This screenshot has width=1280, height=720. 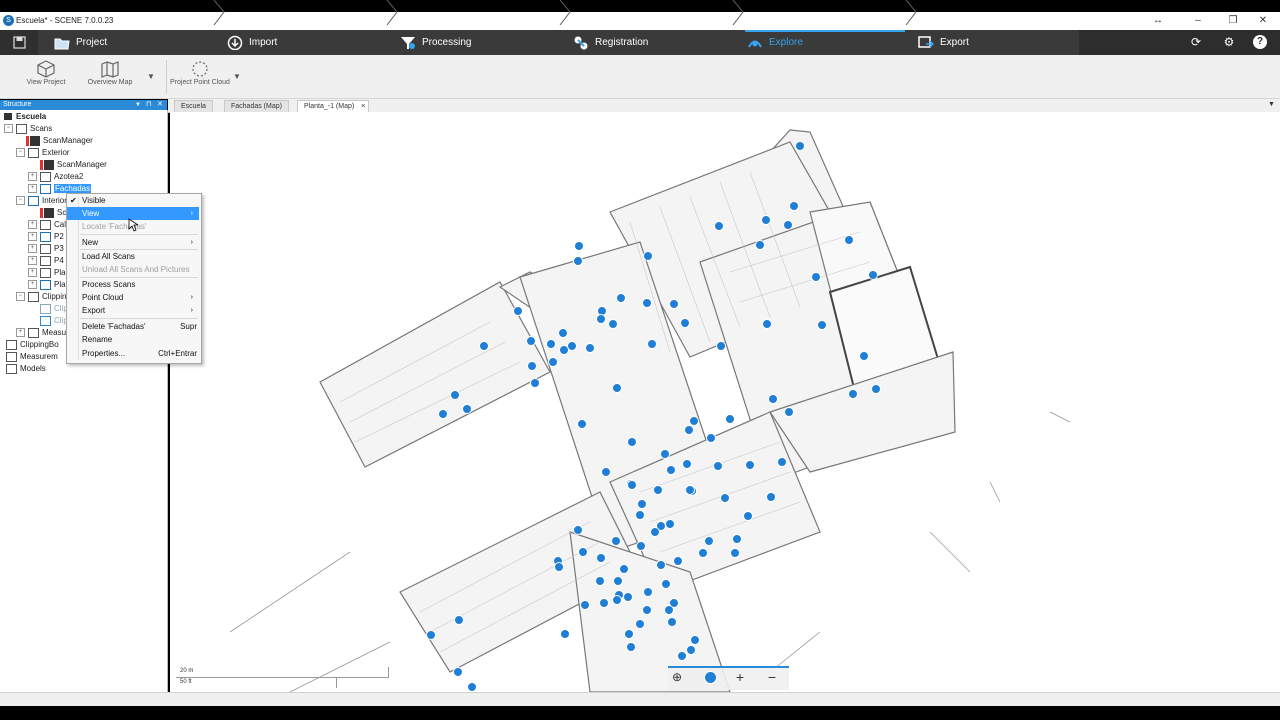 I want to click on tree-item-p2: + P2, so click(x=46, y=237).